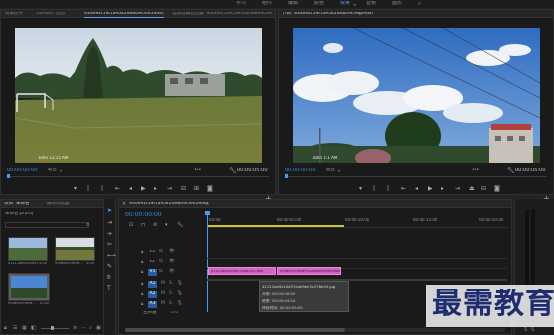 The height and width of the screenshot is (335, 554). Describe the element at coordinates (275, 226) in the screenshot. I see `work-area-bar` at that location.